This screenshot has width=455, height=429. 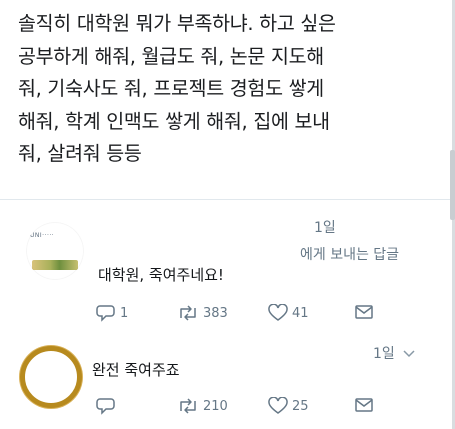 What do you see at coordinates (161, 275) in the screenshot?
I see `reply-text: 대학원, 죽여주네요!` at bounding box center [161, 275].